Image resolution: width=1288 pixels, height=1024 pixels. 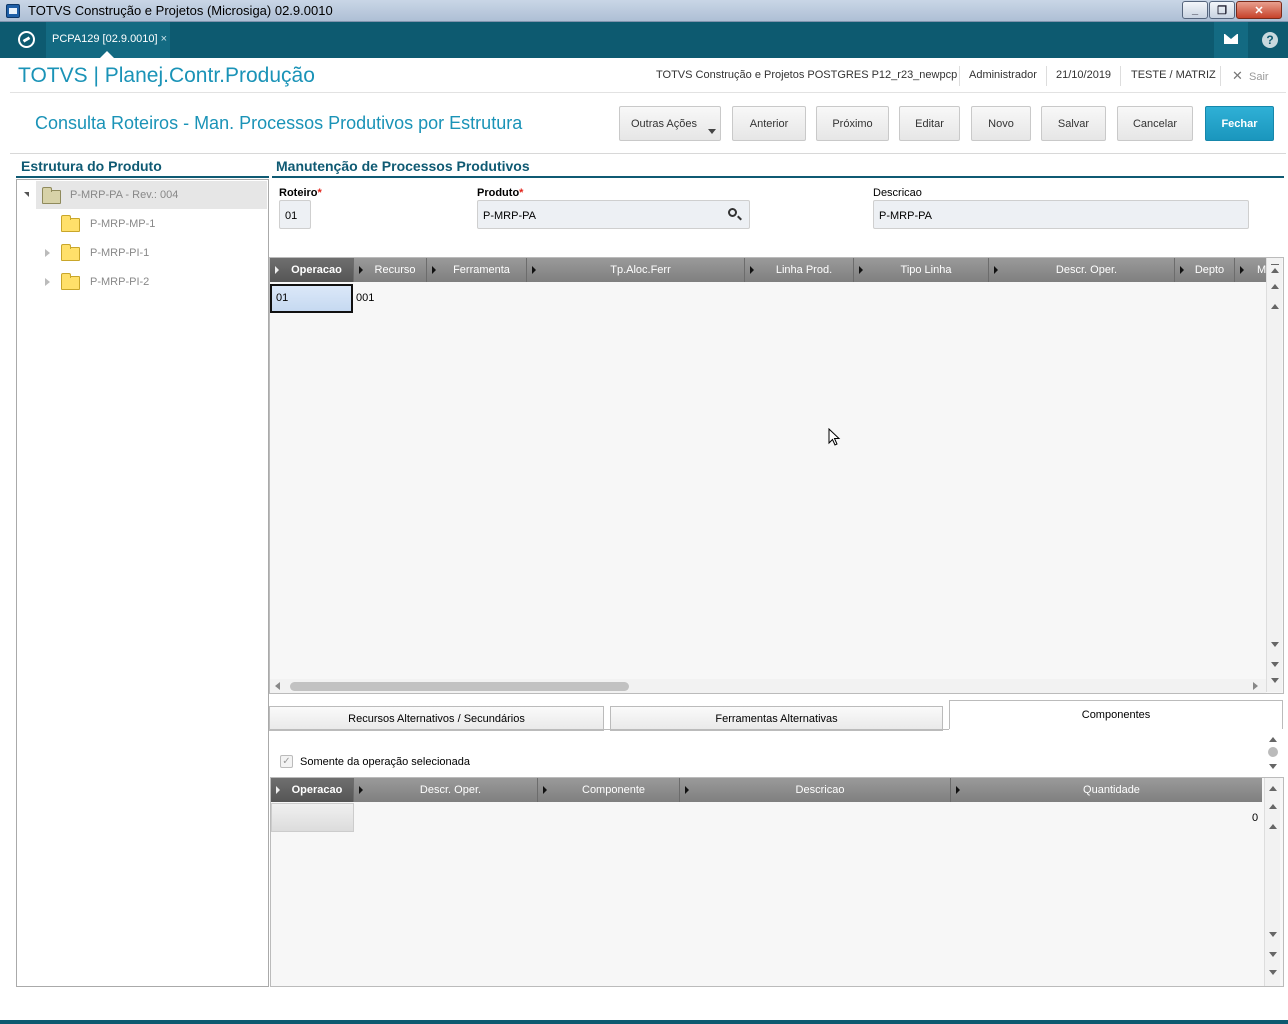 What do you see at coordinates (1275, 264) in the screenshot?
I see `scroll-top-bar` at bounding box center [1275, 264].